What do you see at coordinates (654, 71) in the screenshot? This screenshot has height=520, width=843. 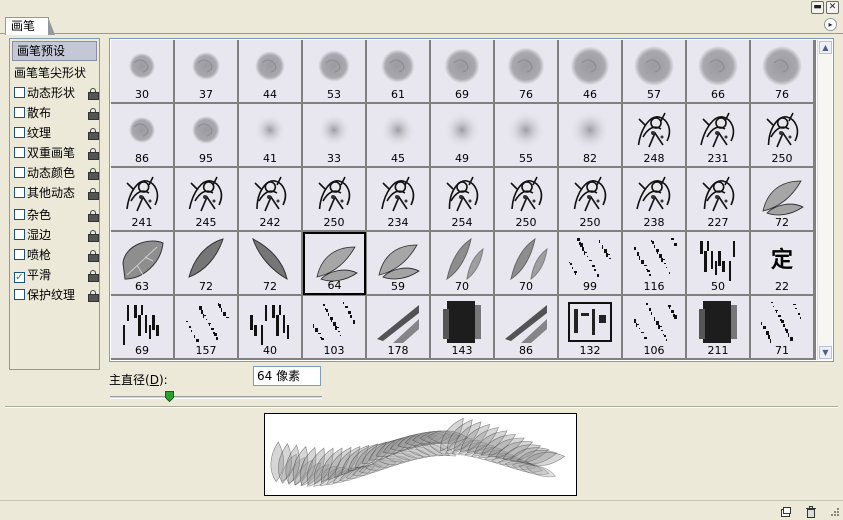 I see `brush-preset-cell: 57` at bounding box center [654, 71].